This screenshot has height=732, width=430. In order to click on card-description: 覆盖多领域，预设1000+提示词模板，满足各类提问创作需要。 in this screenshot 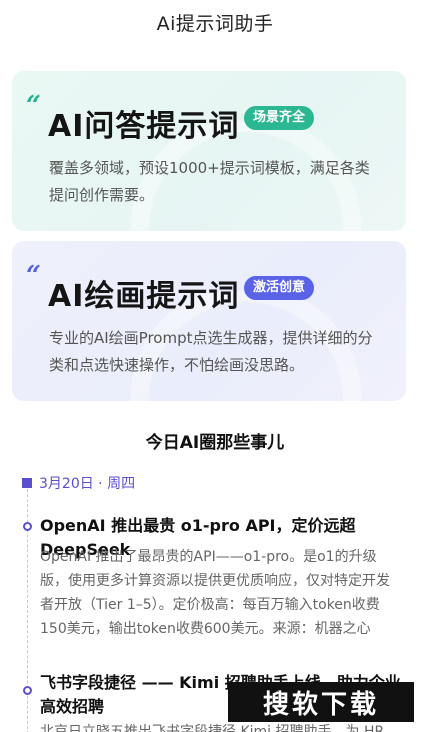, I will do `click(209, 181)`.